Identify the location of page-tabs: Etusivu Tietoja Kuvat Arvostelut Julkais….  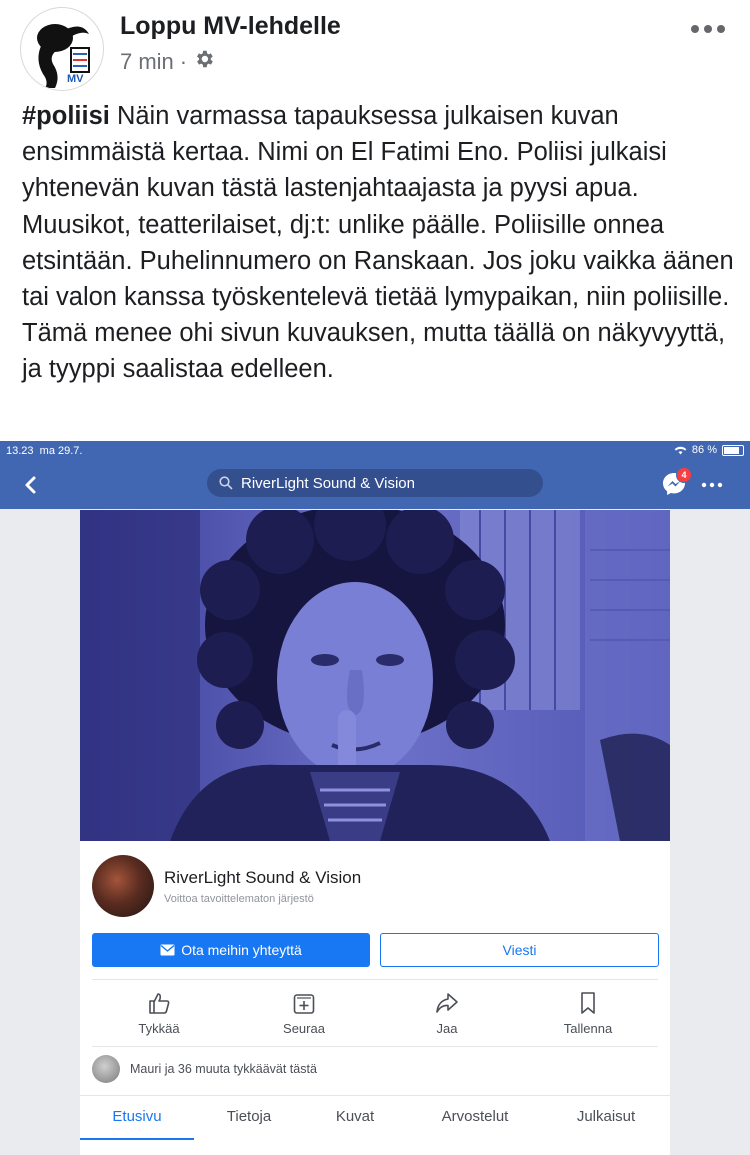
(375, 1125).